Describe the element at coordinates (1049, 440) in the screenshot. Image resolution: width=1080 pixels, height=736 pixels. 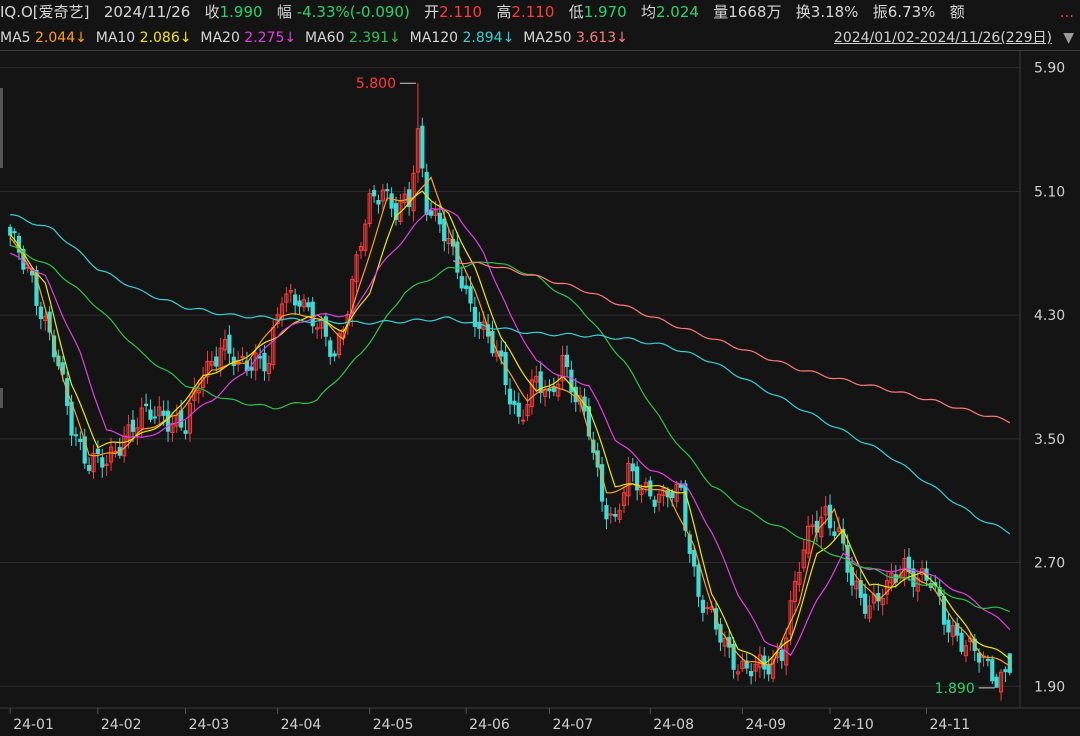
I see `y-tick-label: 3.50` at that location.